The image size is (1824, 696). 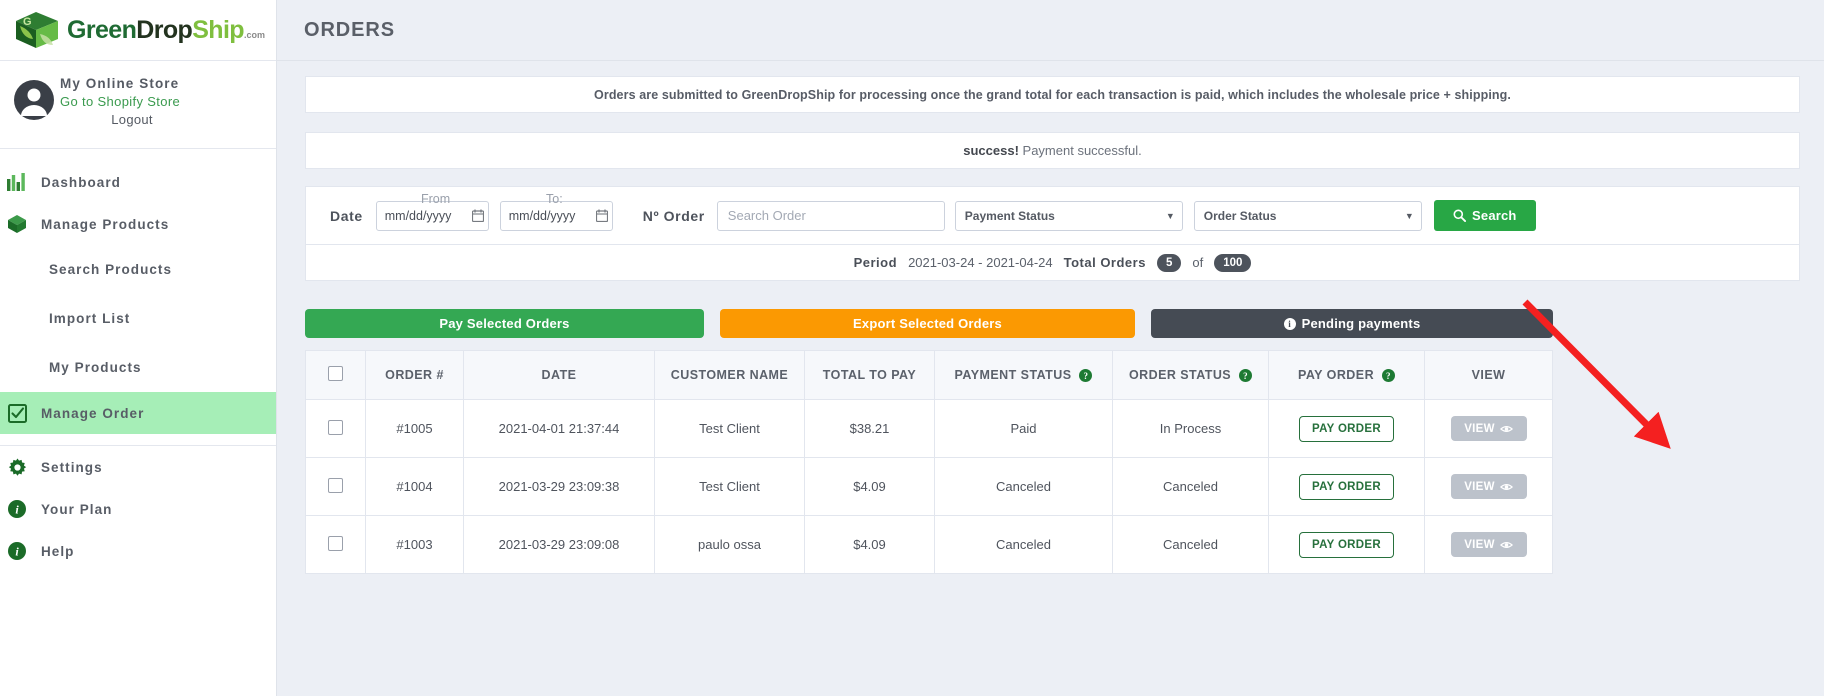 I want to click on search-button-label: Search, so click(x=1494, y=215).